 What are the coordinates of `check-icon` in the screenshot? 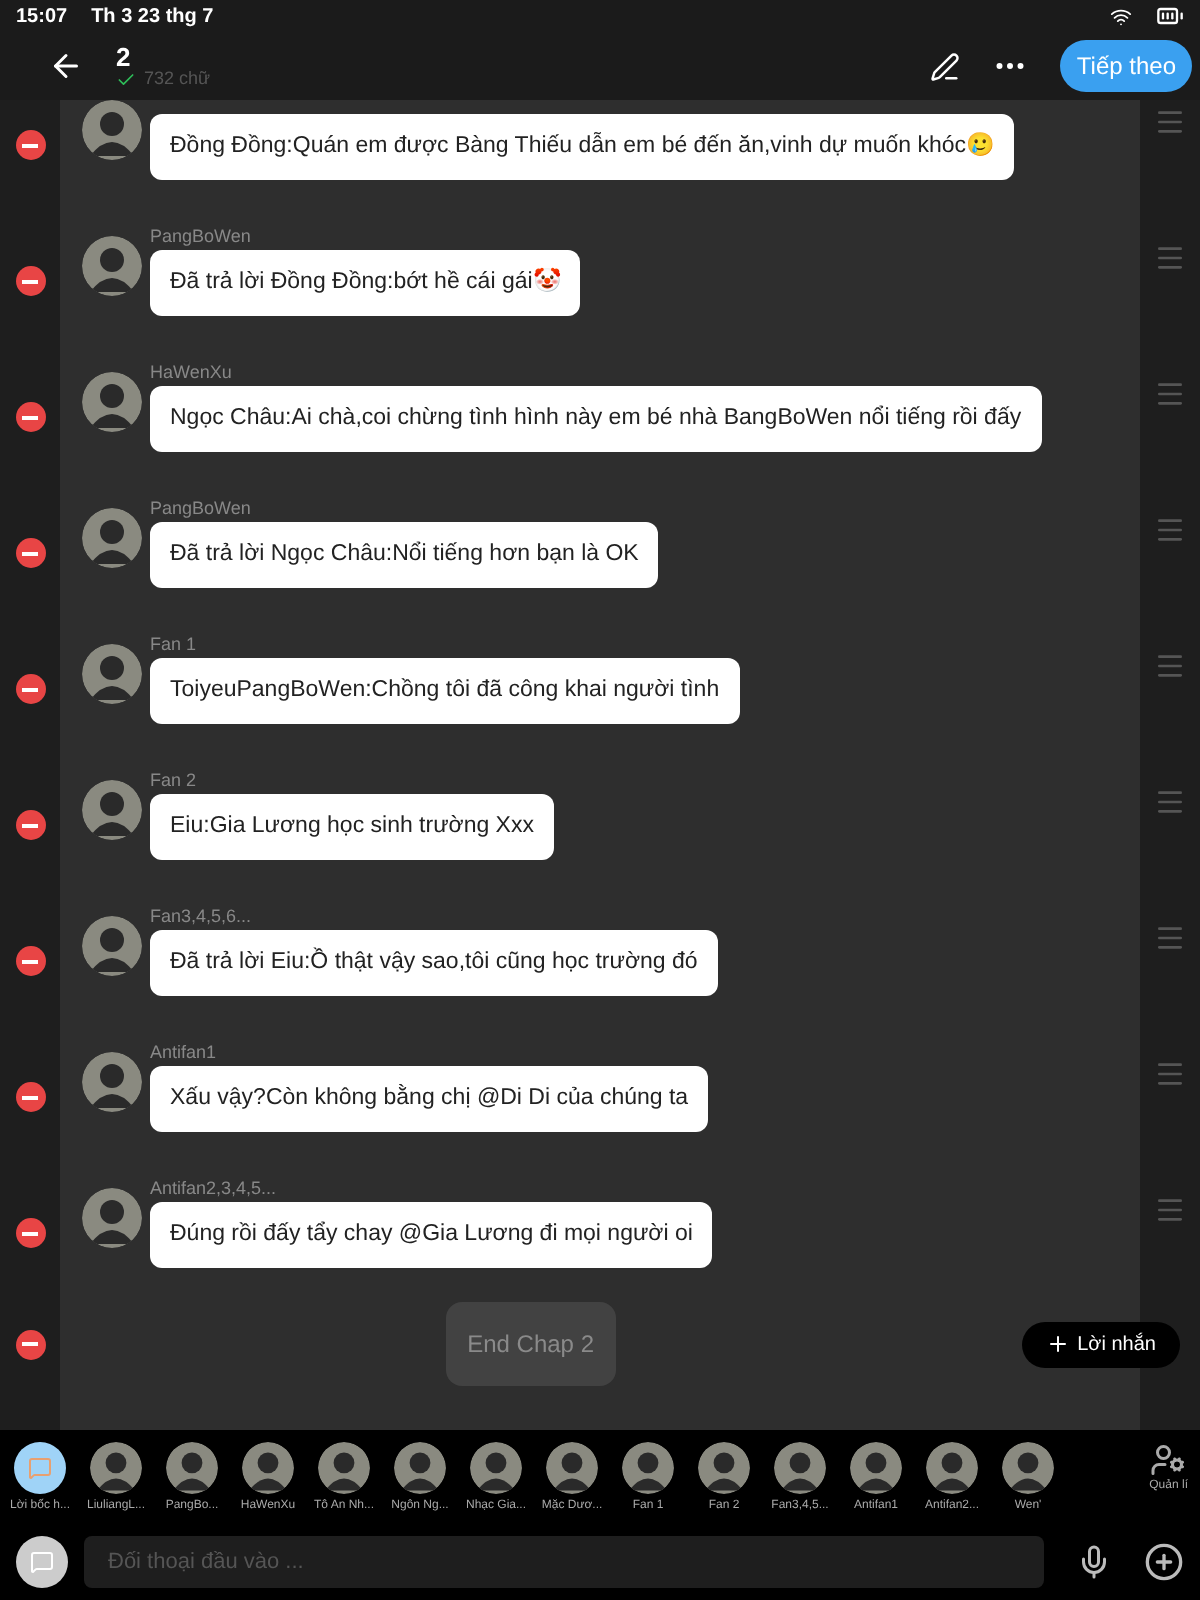 It's located at (126, 79).